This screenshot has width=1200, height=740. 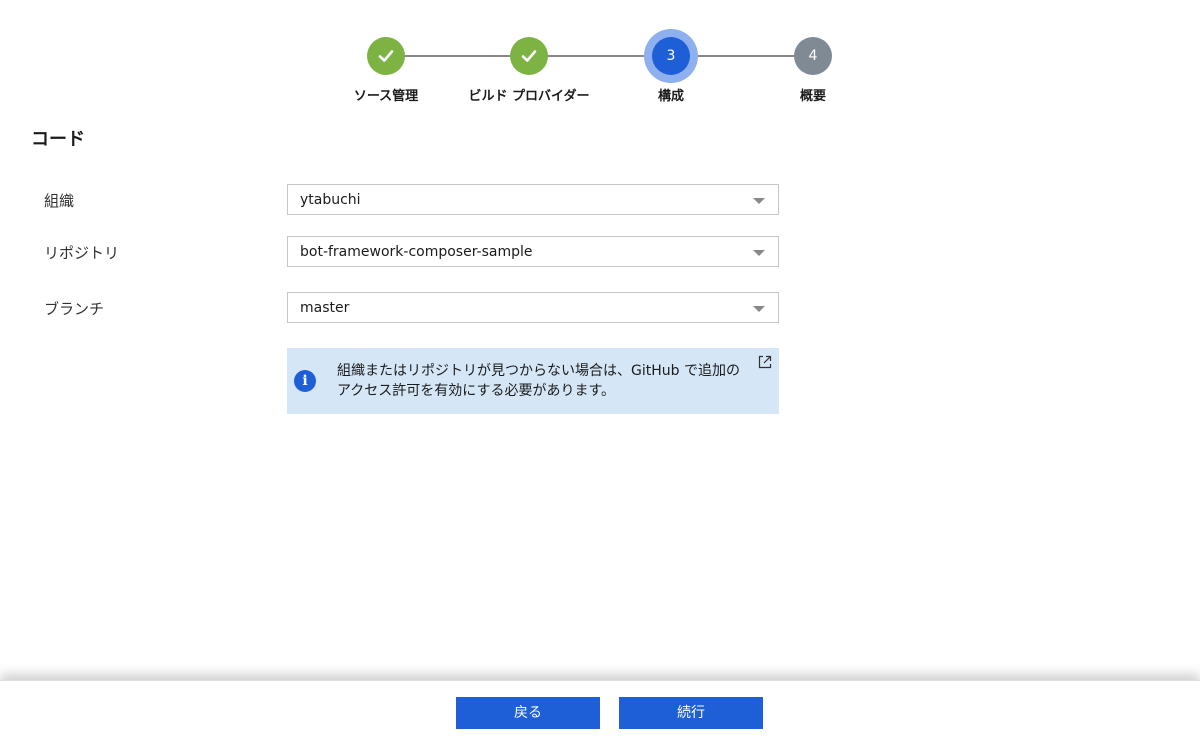 What do you see at coordinates (812, 96) in the screenshot?
I see `step-label: 概要` at bounding box center [812, 96].